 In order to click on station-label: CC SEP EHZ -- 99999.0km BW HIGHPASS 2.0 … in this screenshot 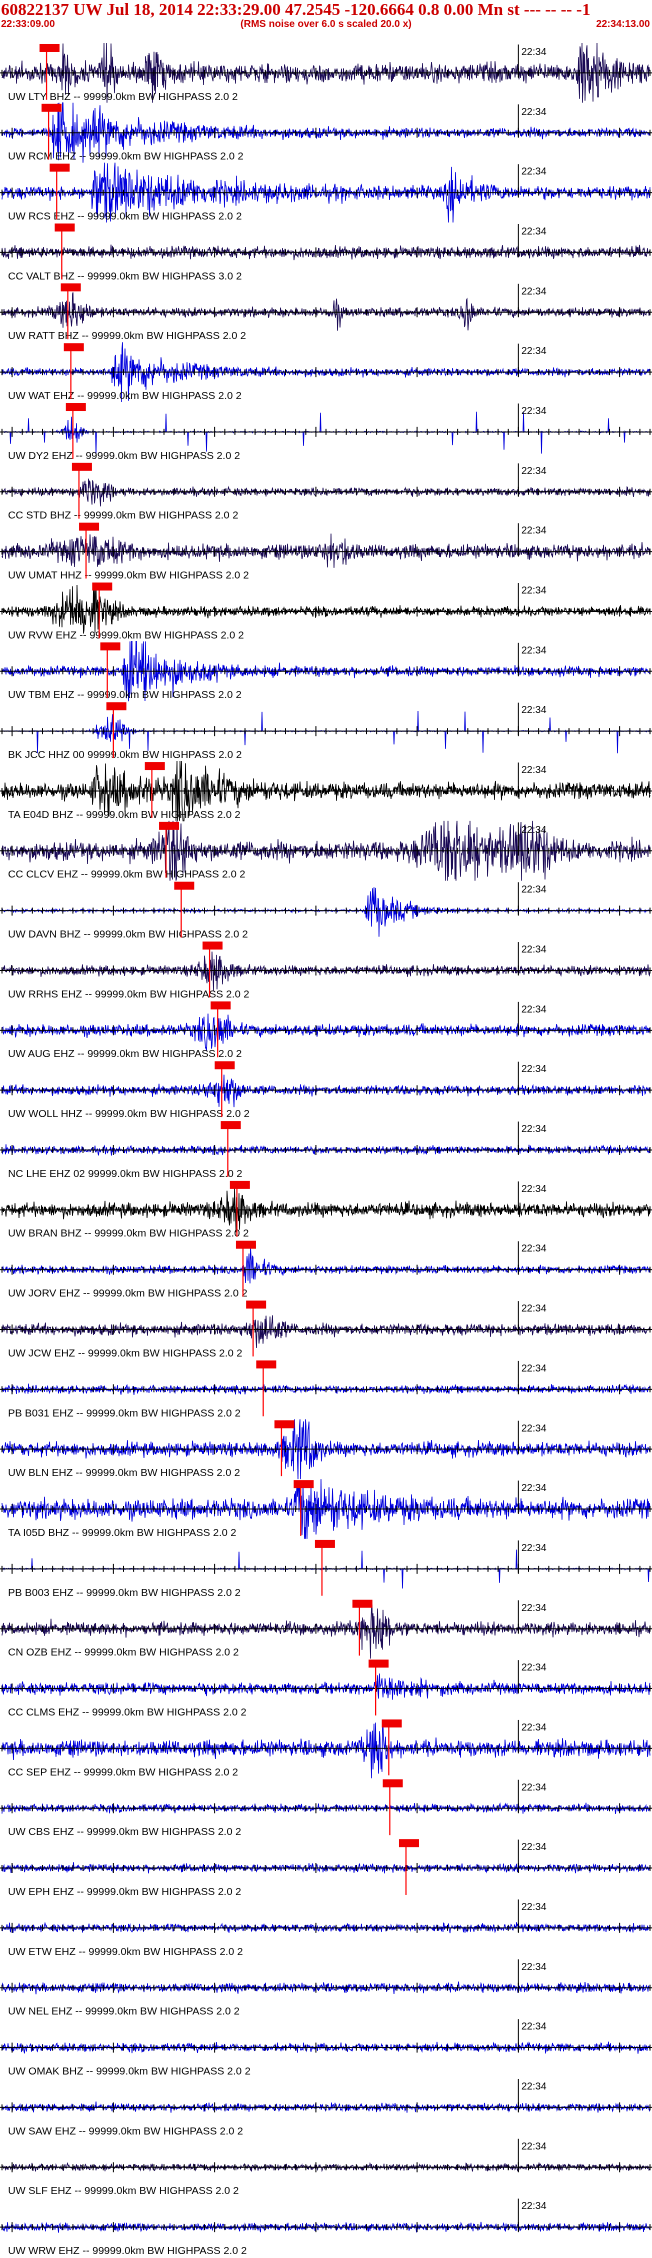, I will do `click(123, 1772)`.